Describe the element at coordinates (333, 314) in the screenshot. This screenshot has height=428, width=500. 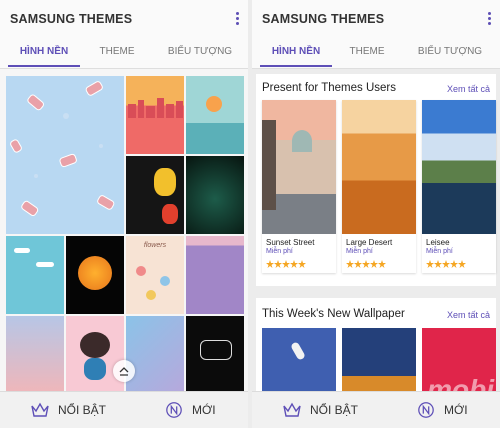
I see `section-title: This Week's New Wallpaper` at that location.